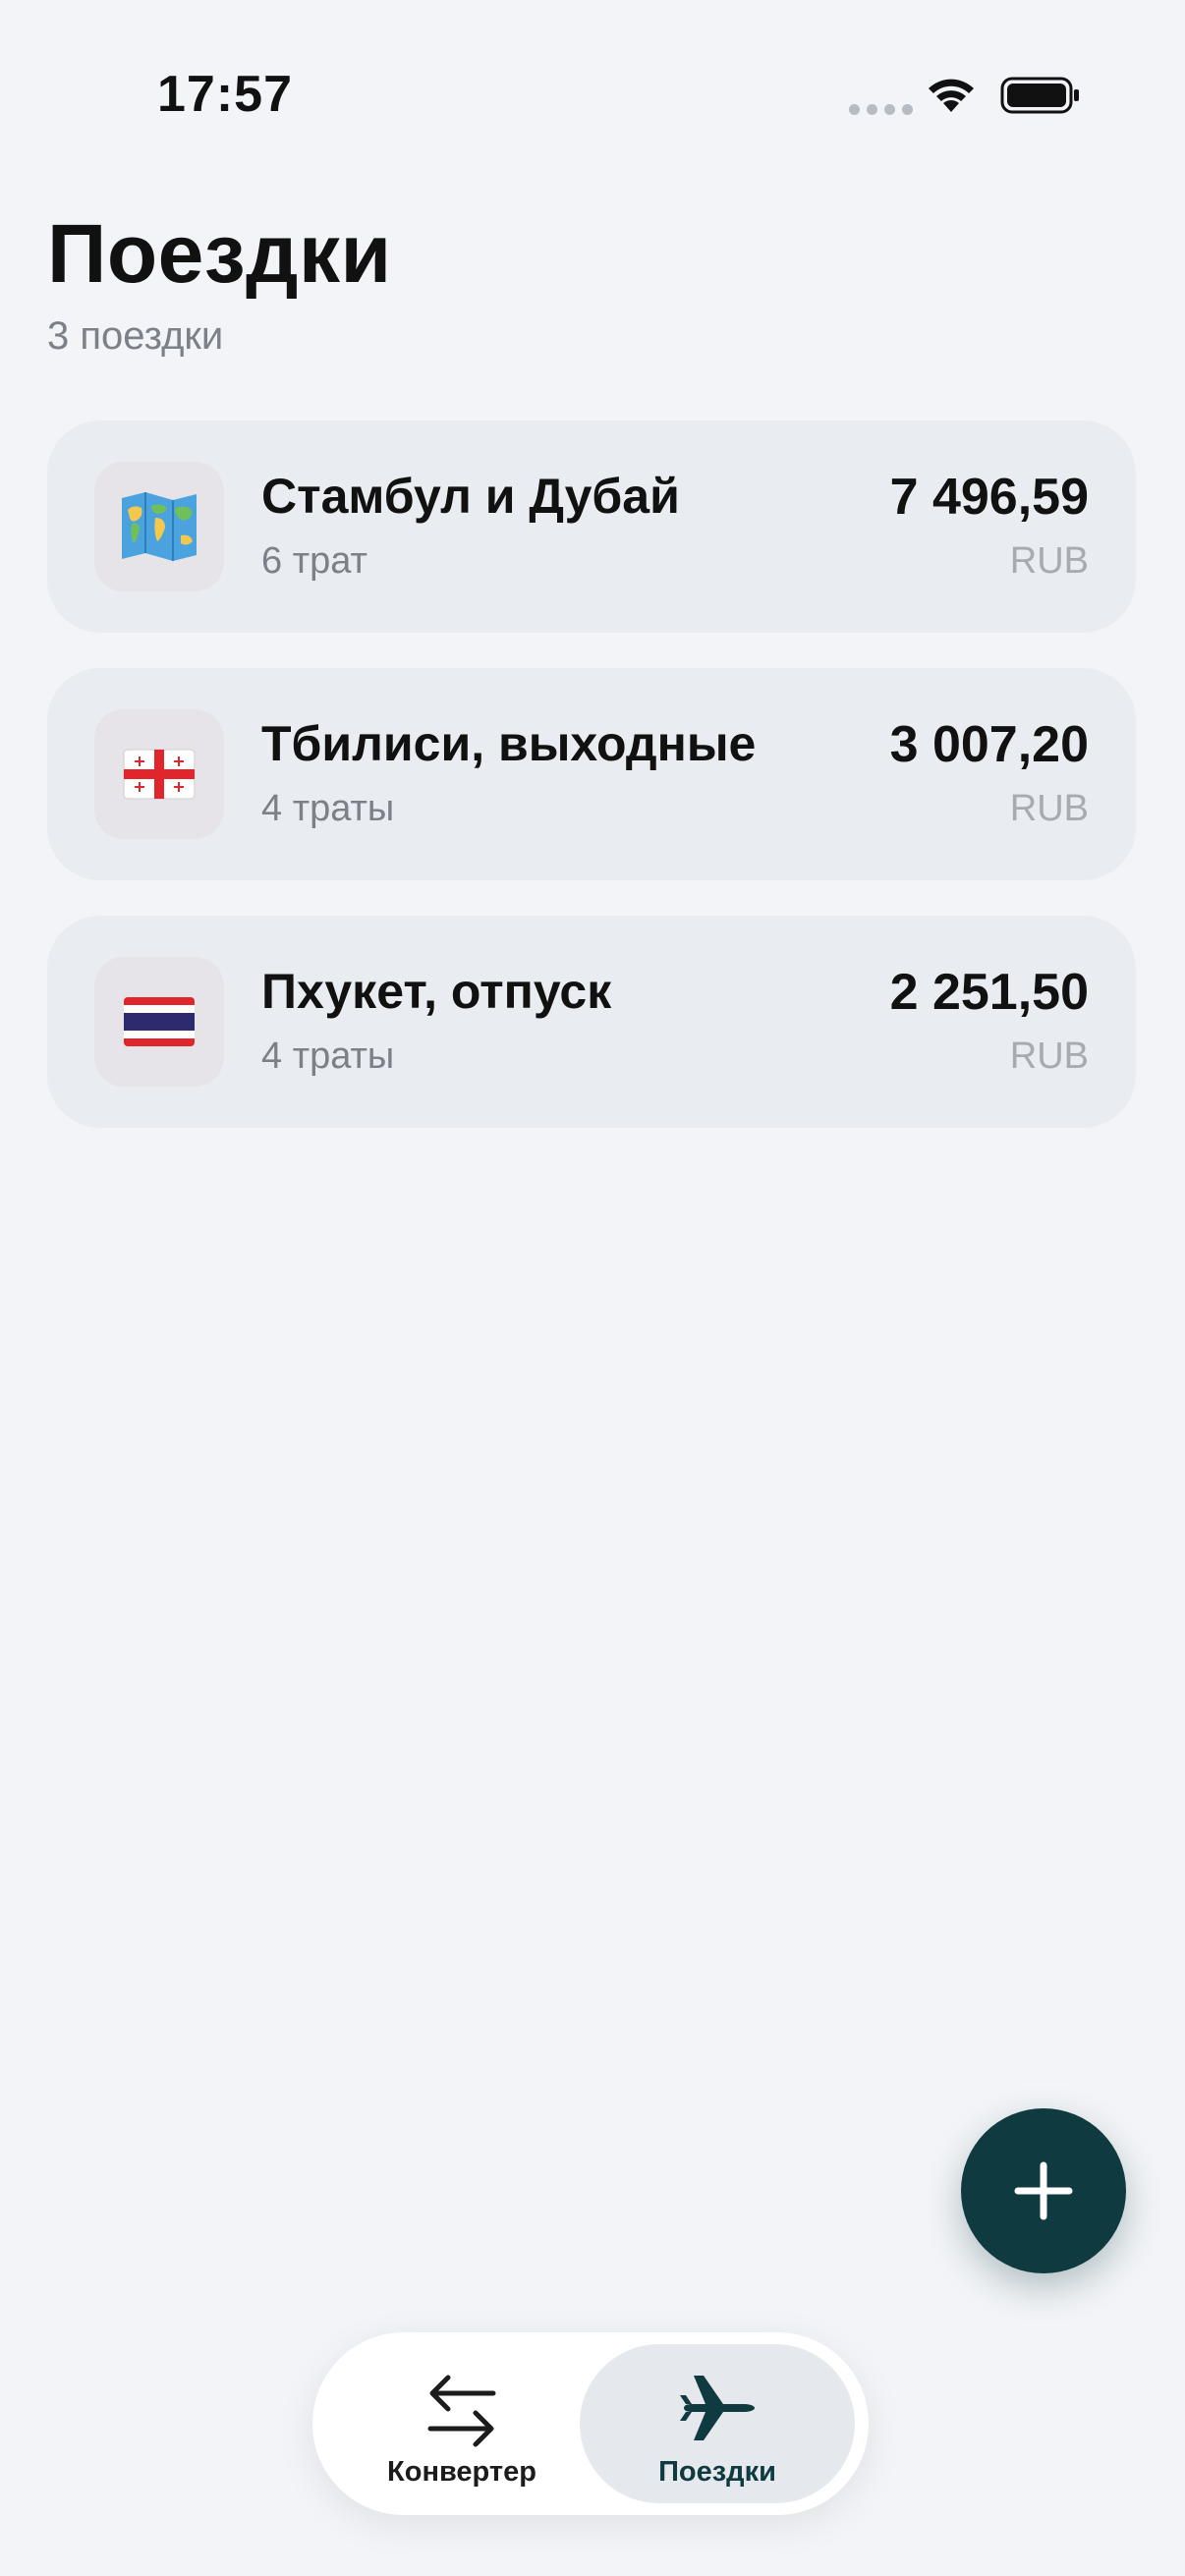  What do you see at coordinates (952, 95) in the screenshot?
I see `wifi-icon` at bounding box center [952, 95].